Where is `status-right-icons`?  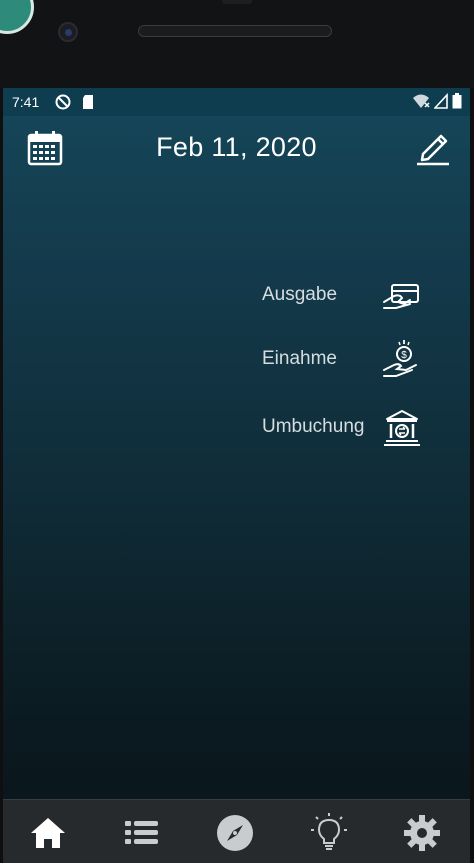
status-right-icons is located at coordinates (437, 101).